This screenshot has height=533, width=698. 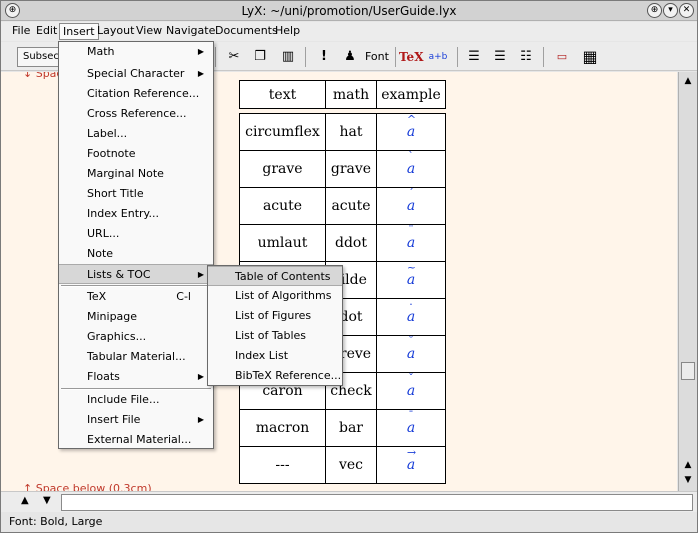 I want to click on accent-mark: ~, so click(x=411, y=267).